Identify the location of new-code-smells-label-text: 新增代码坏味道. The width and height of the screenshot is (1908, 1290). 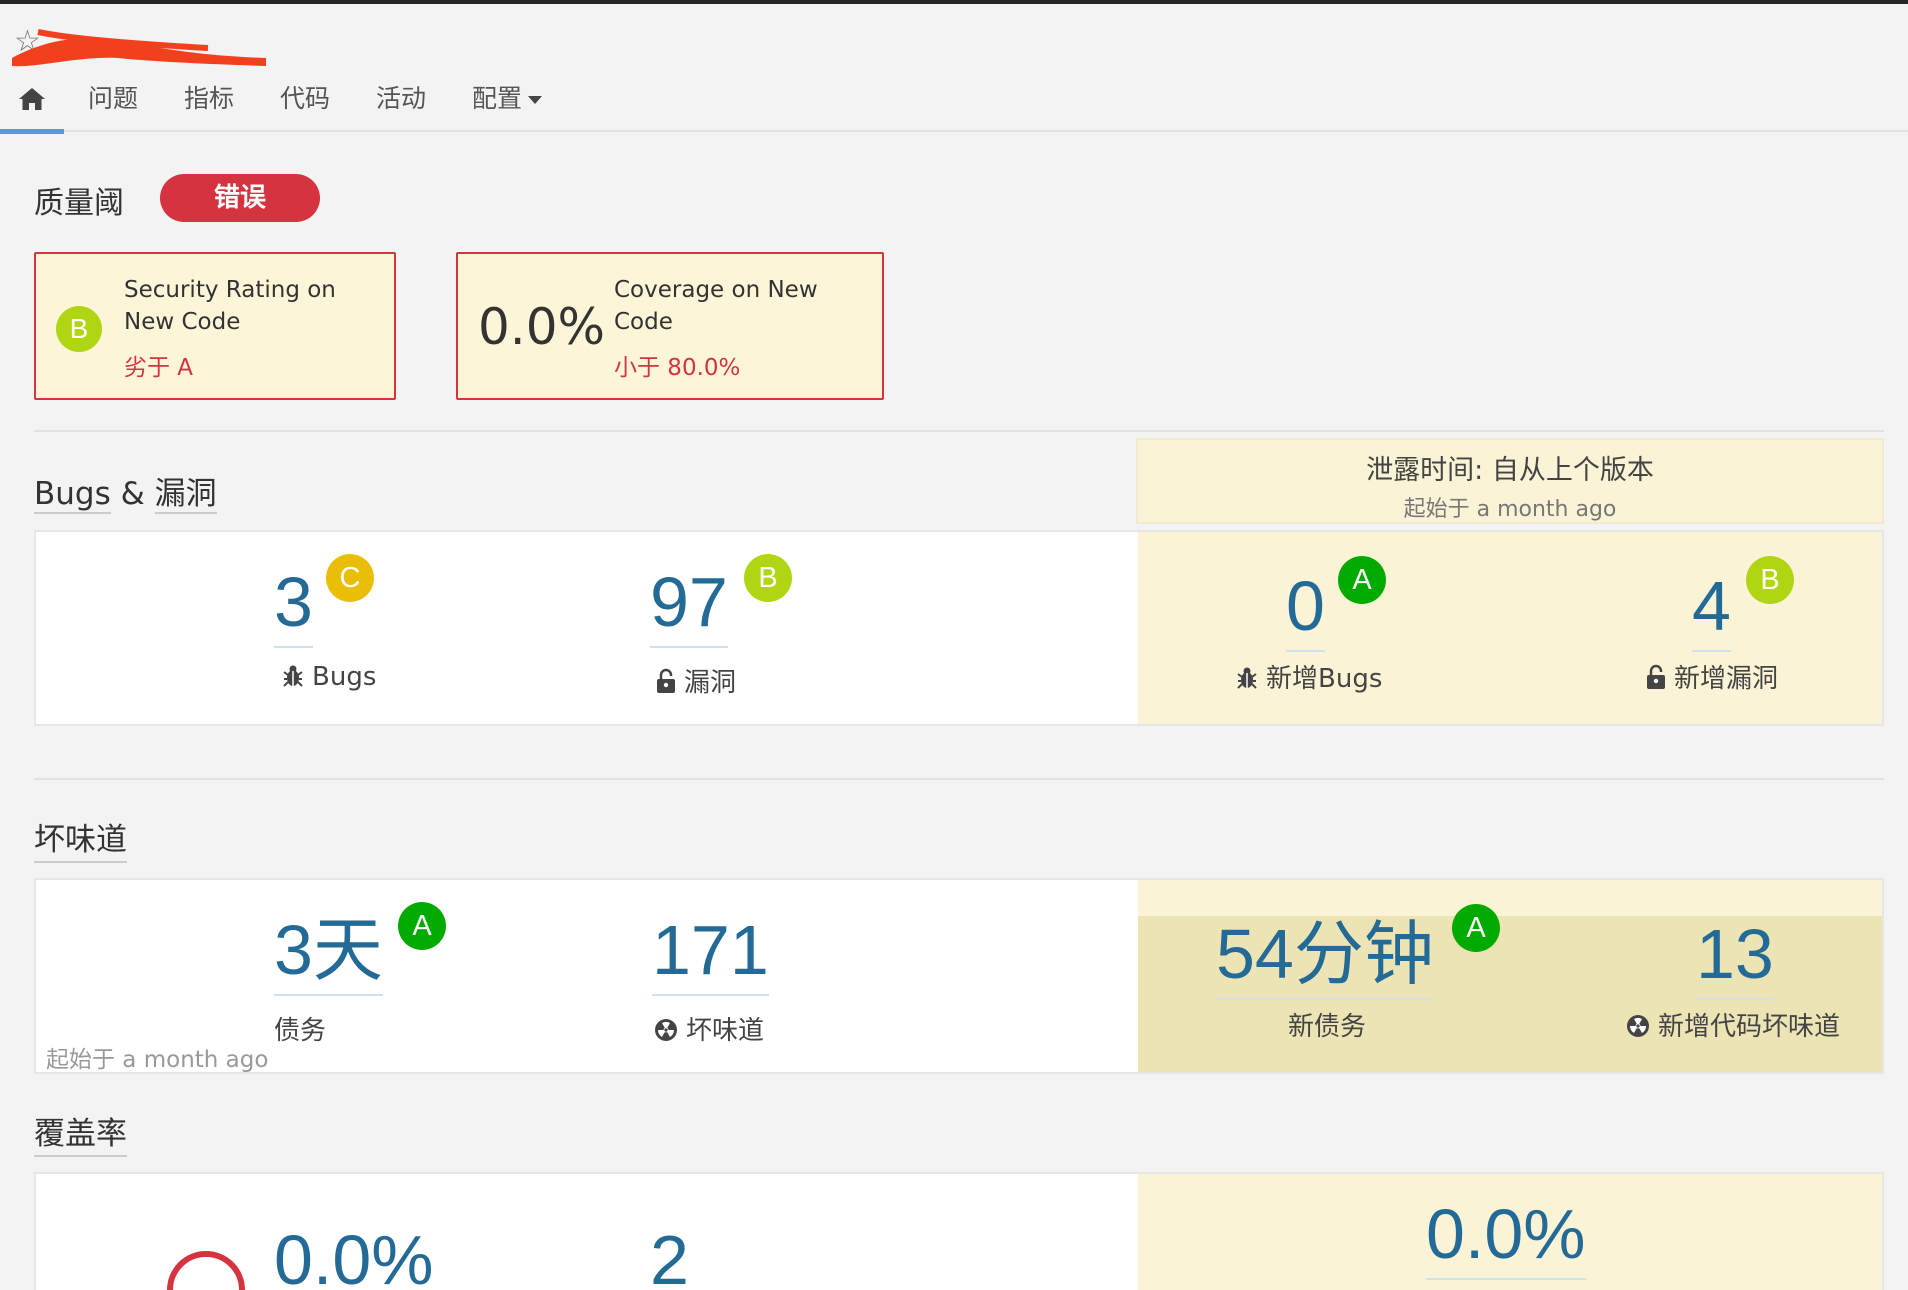
(1749, 1027).